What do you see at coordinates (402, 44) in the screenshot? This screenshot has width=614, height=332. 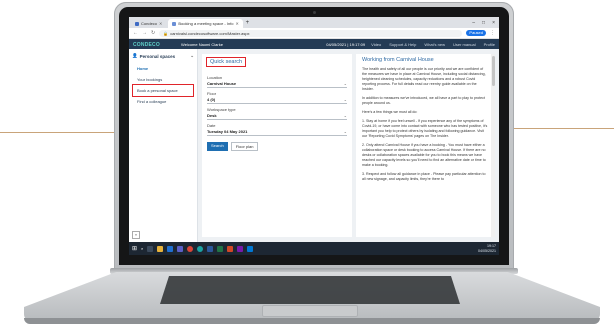 I see `nav-link-support: Support & Help` at bounding box center [402, 44].